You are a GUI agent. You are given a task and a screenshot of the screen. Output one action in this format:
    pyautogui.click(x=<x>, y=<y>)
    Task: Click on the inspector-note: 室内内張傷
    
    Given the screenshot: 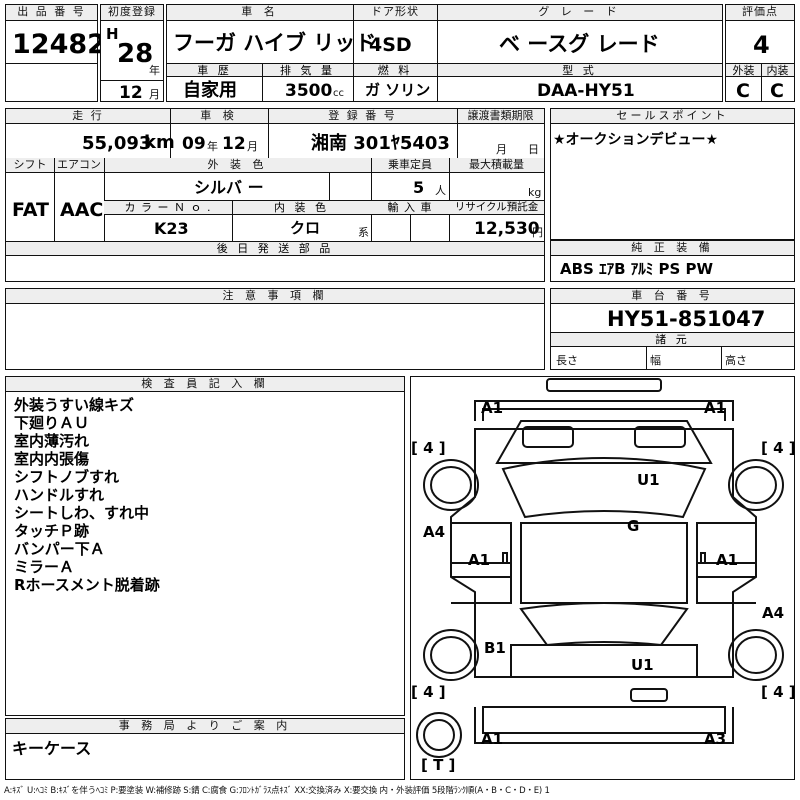 What is the action you would take?
    pyautogui.click(x=52, y=459)
    